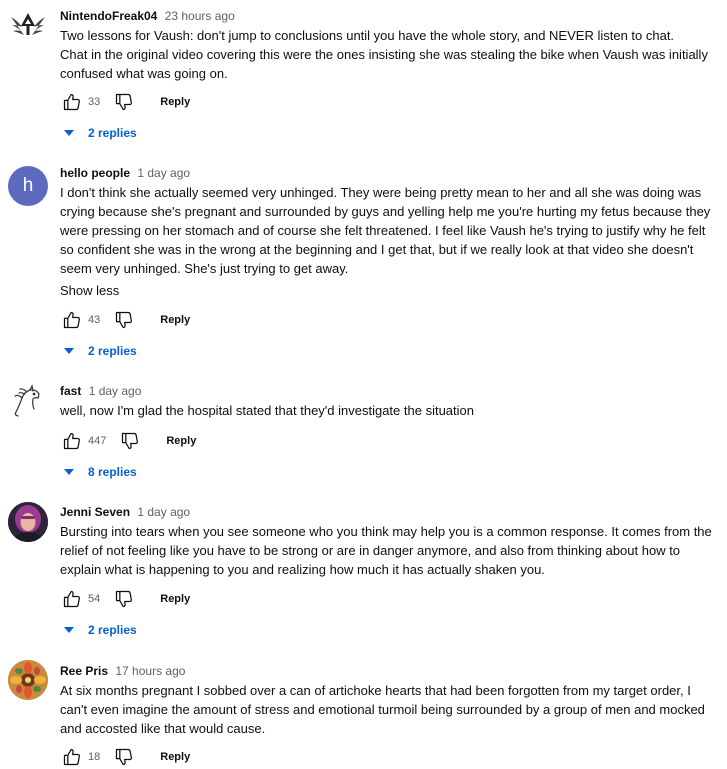 This screenshot has width=727, height=769. I want to click on comment-actions: 54 Reply, so click(125, 599).